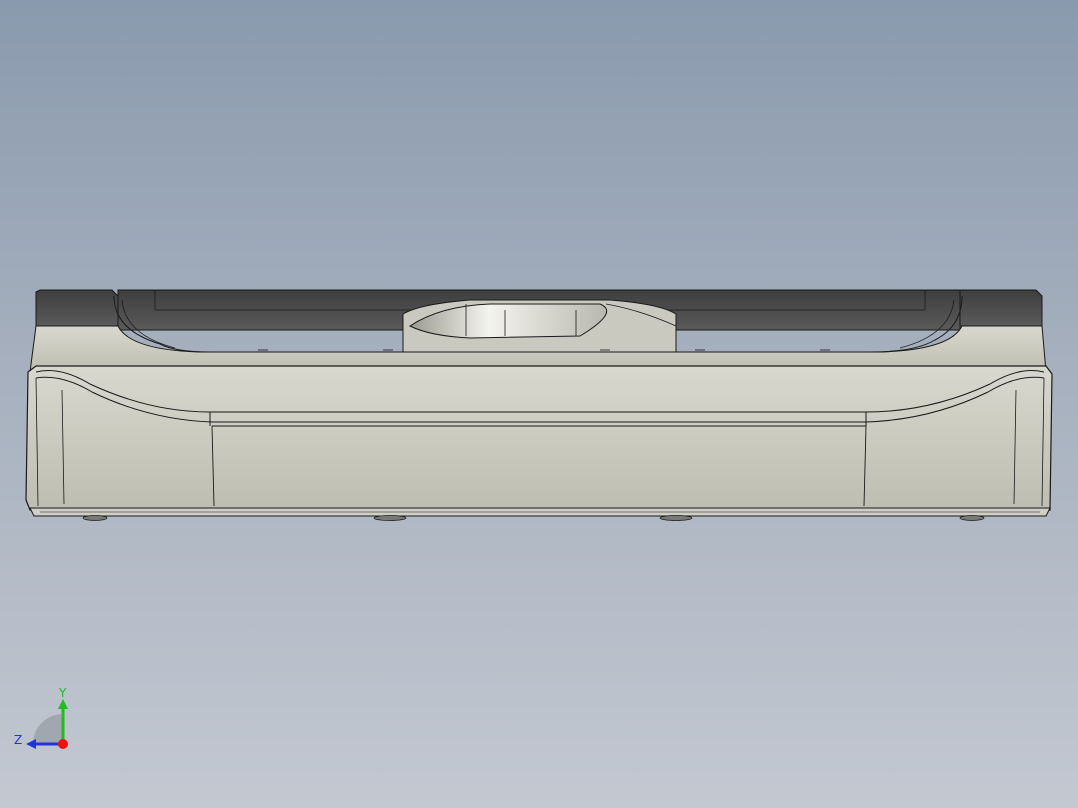  I want to click on triad-plane-icon, so click(48, 729).